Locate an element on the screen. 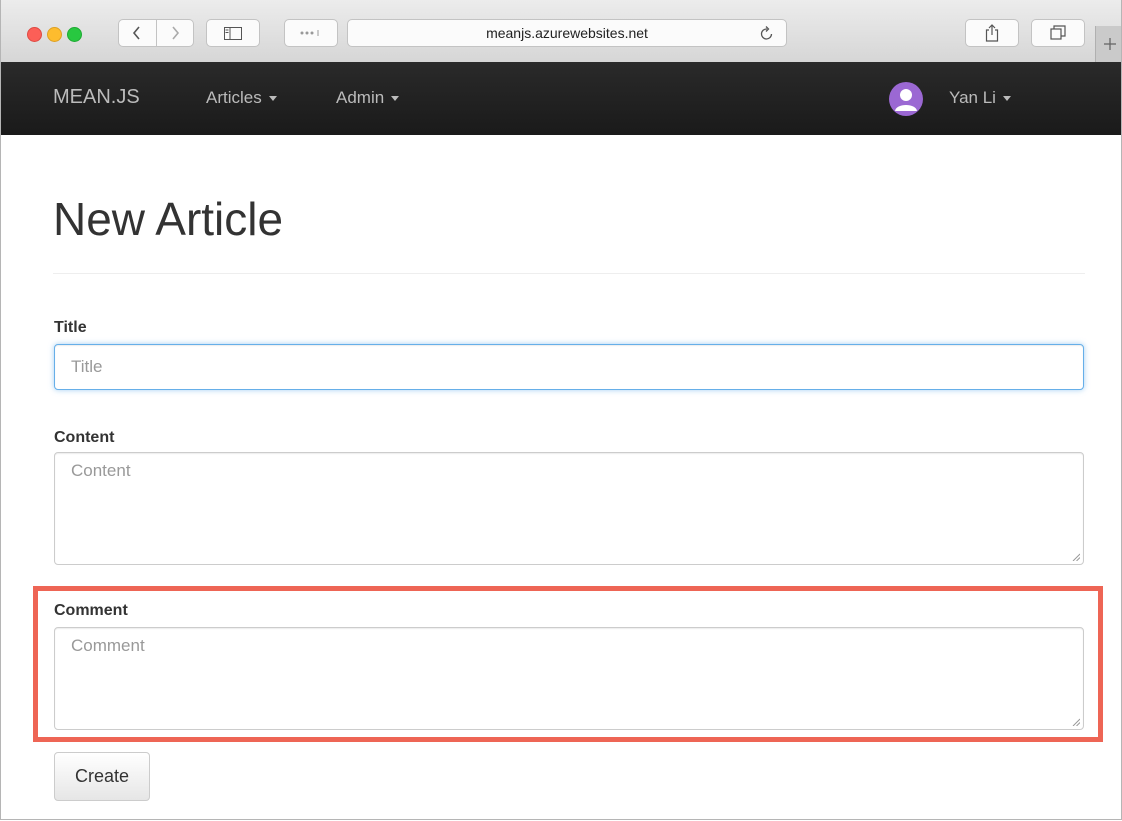 The image size is (1122, 821). chevron-right-icon is located at coordinates (175, 33).